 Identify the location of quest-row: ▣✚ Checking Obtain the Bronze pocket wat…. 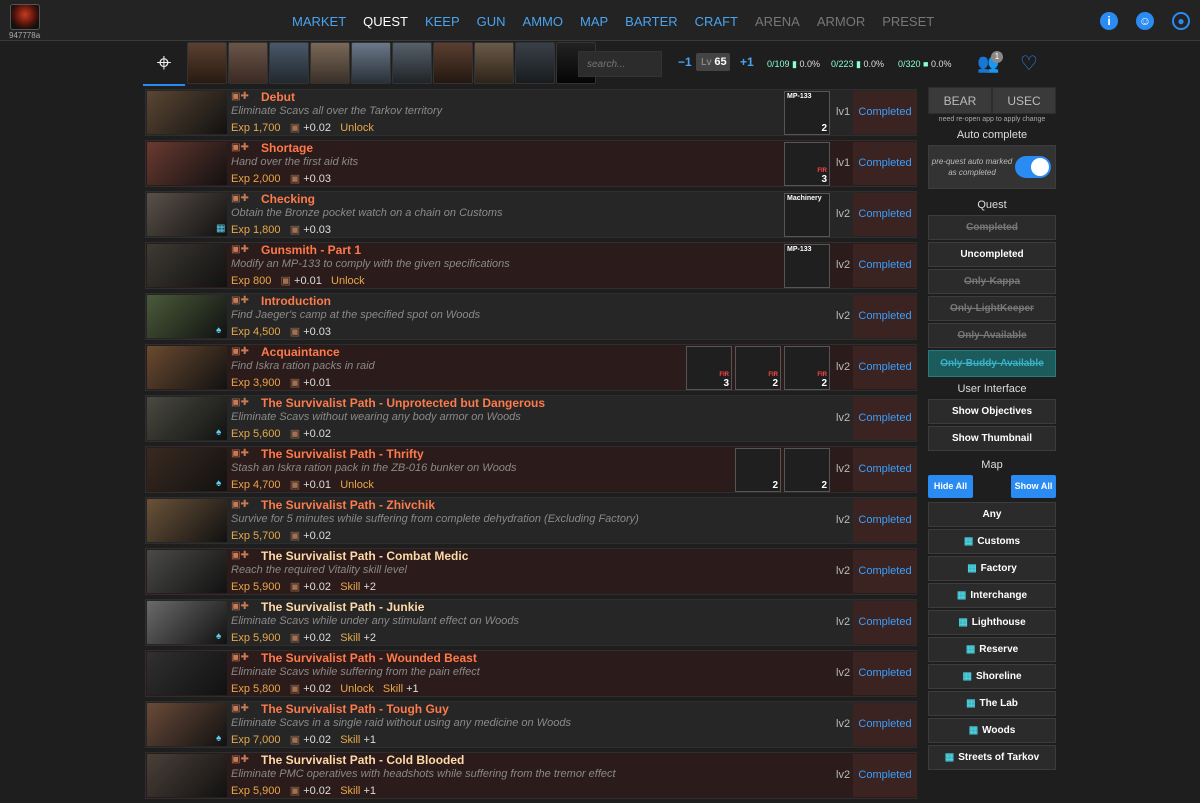
(531, 214).